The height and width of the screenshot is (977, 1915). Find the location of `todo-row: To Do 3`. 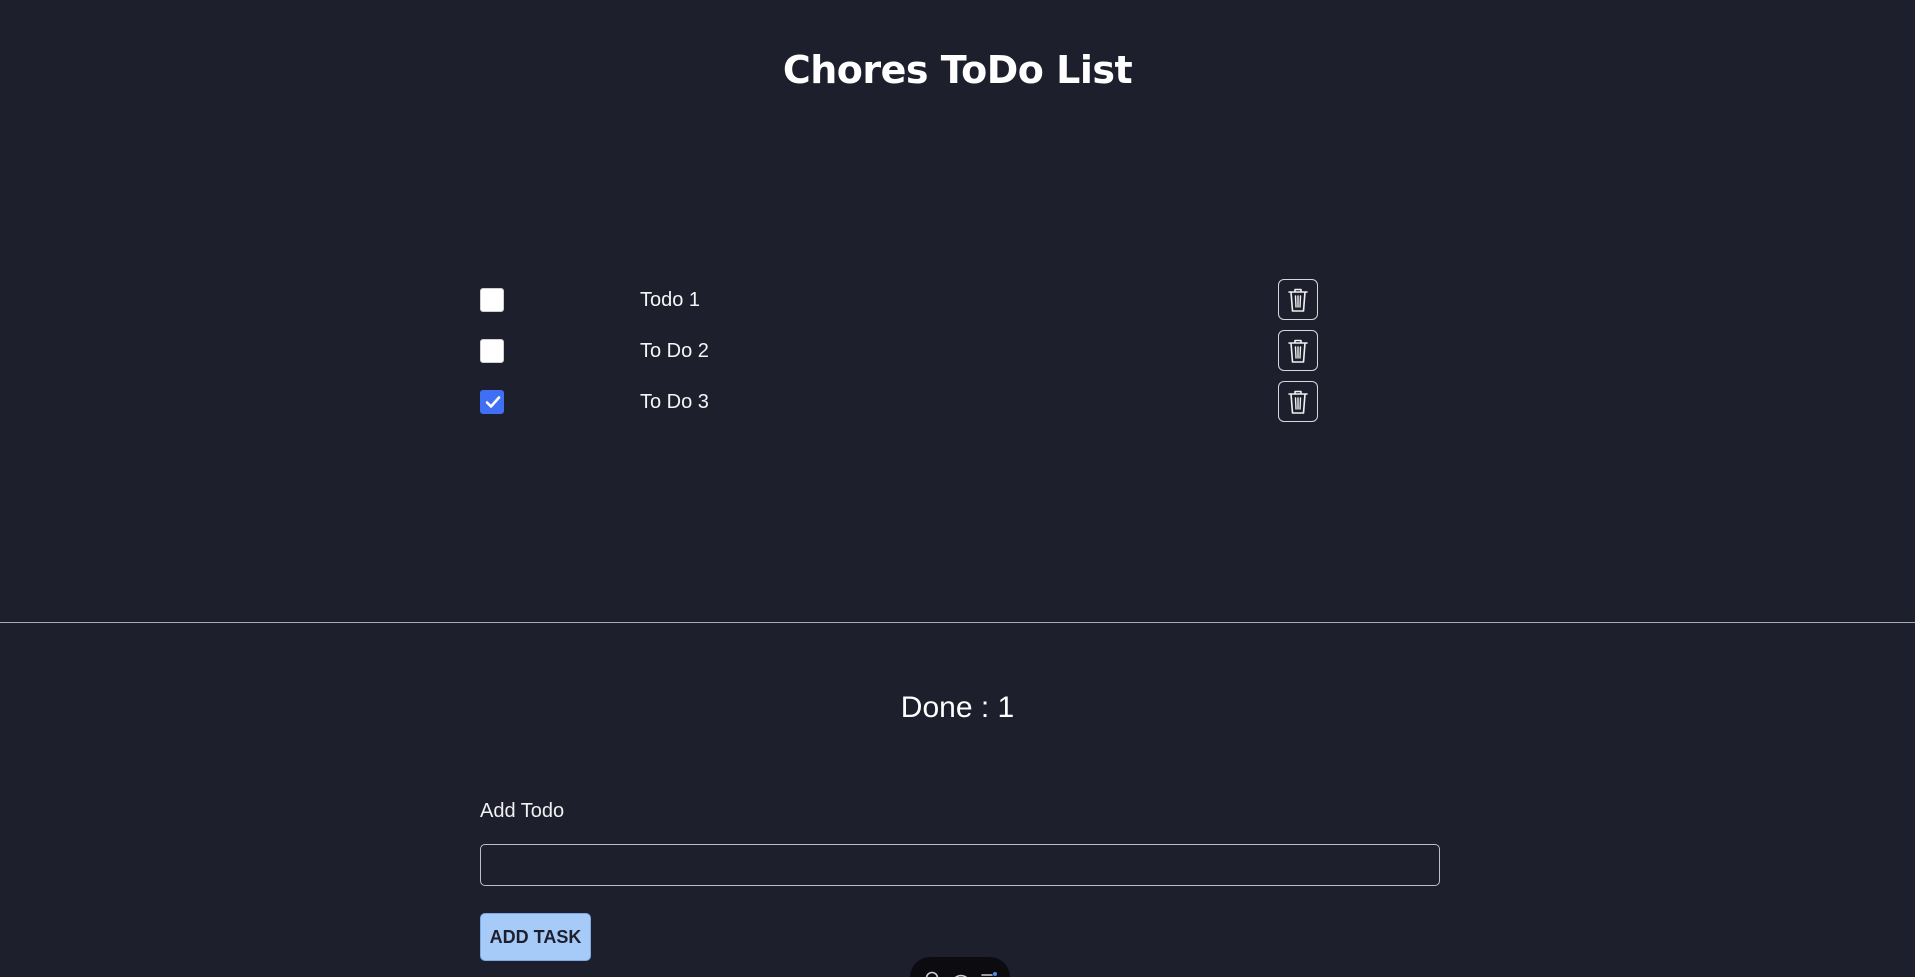

todo-row: To Do 3 is located at coordinates (900, 406).